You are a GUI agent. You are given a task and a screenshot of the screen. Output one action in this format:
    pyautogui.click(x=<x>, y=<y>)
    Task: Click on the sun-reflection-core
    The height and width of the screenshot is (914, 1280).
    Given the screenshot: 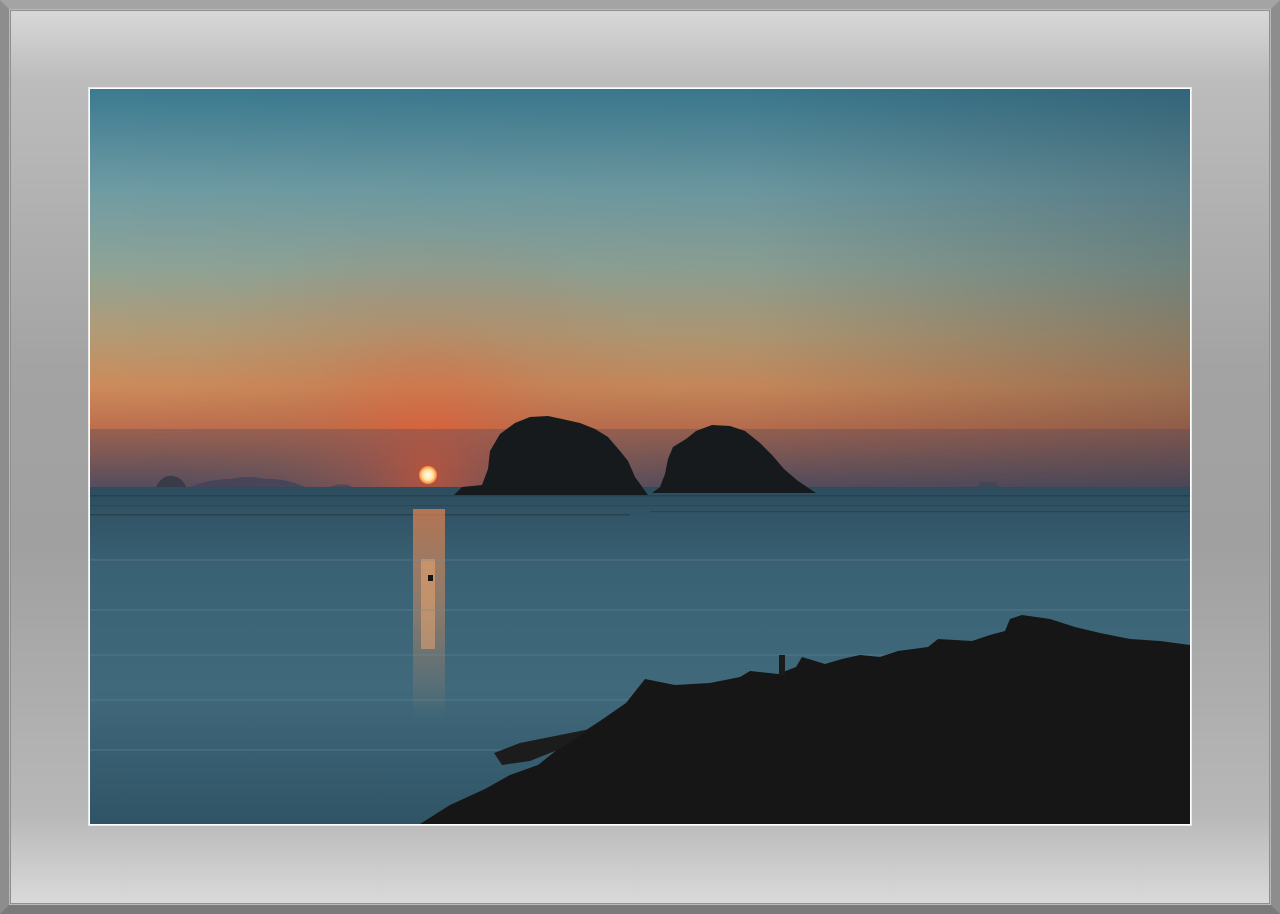 What is the action you would take?
    pyautogui.click(x=428, y=604)
    